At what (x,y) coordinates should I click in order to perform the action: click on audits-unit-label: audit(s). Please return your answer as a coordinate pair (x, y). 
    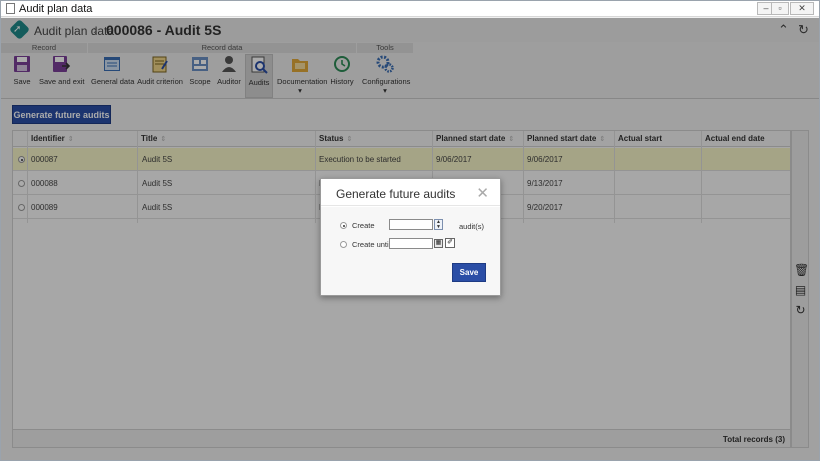
    Looking at the image, I should click on (472, 226).